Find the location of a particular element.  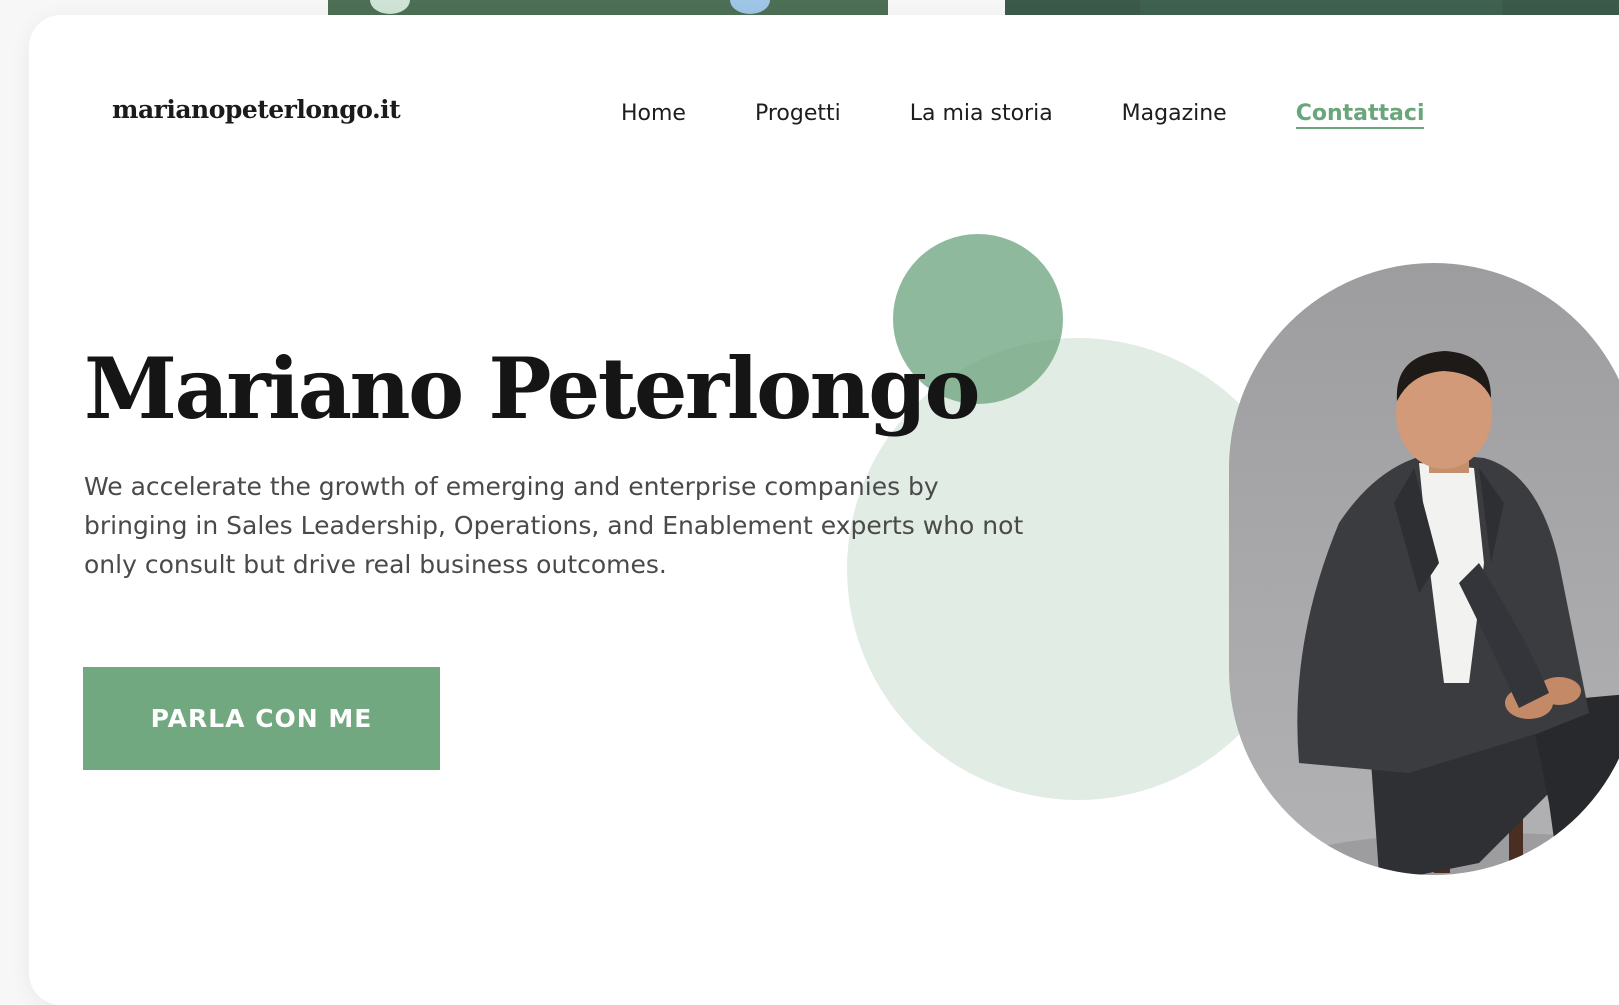

nav-item-progetti: Progetti is located at coordinates (798, 115).